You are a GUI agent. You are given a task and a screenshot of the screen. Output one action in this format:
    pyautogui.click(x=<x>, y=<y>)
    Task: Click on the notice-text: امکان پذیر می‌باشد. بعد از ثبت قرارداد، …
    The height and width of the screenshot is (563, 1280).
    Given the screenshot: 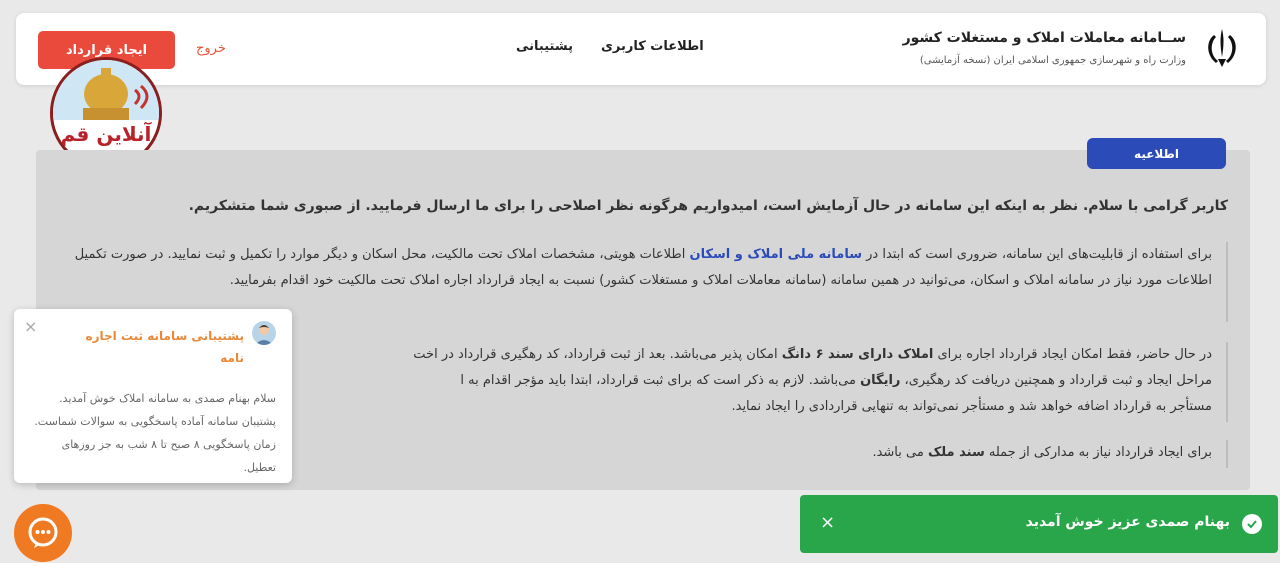 What is the action you would take?
    pyautogui.click(x=597, y=354)
    